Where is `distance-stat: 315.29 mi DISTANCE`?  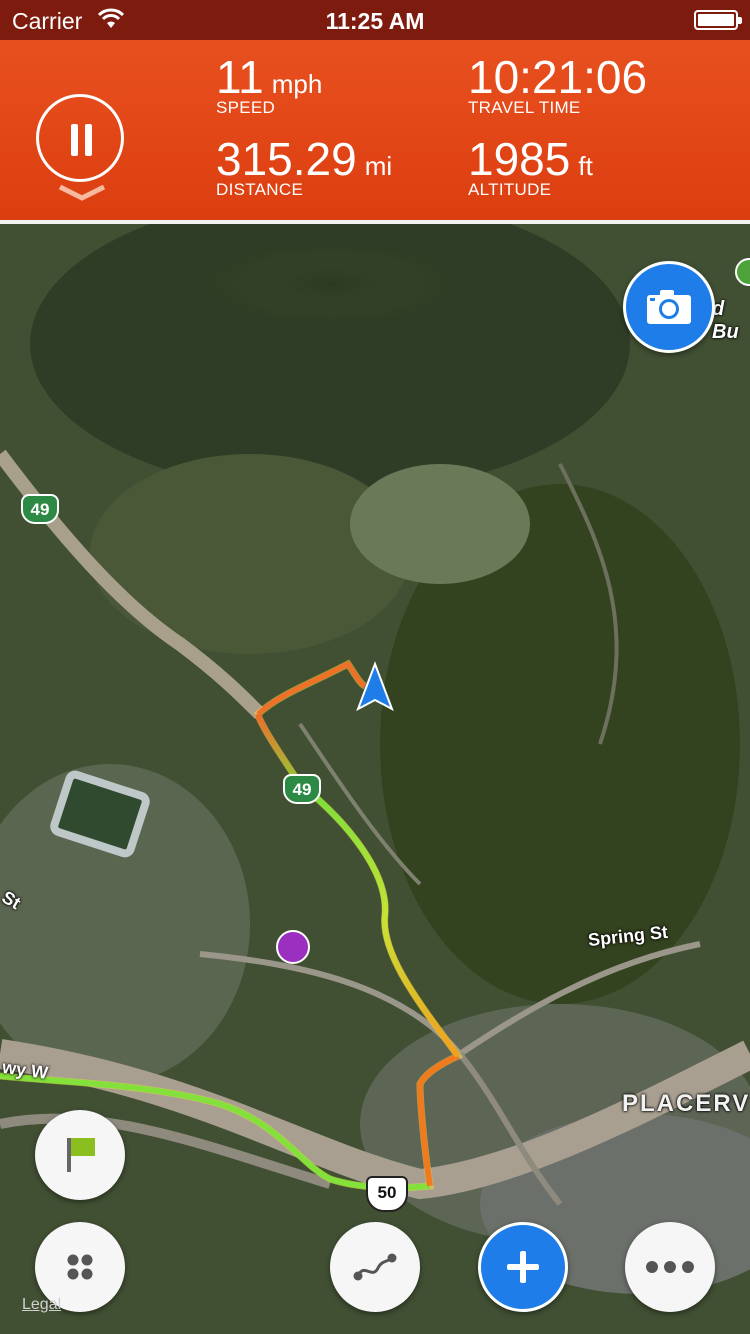 distance-stat: 315.29 mi DISTANCE is located at coordinates (304, 168).